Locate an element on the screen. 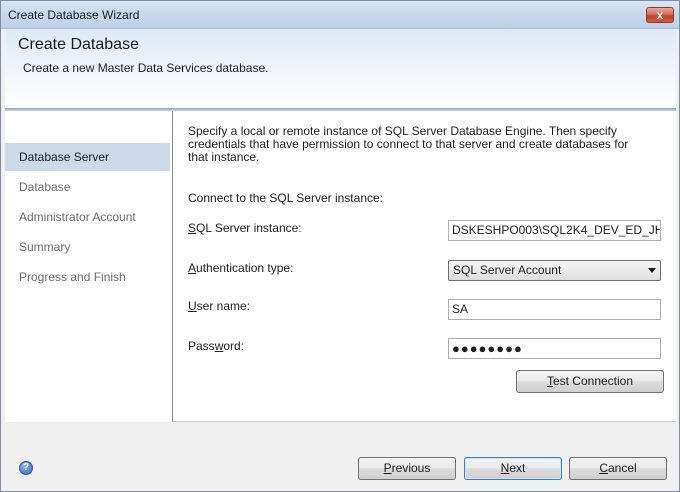  password-label: Password: is located at coordinates (216, 346).